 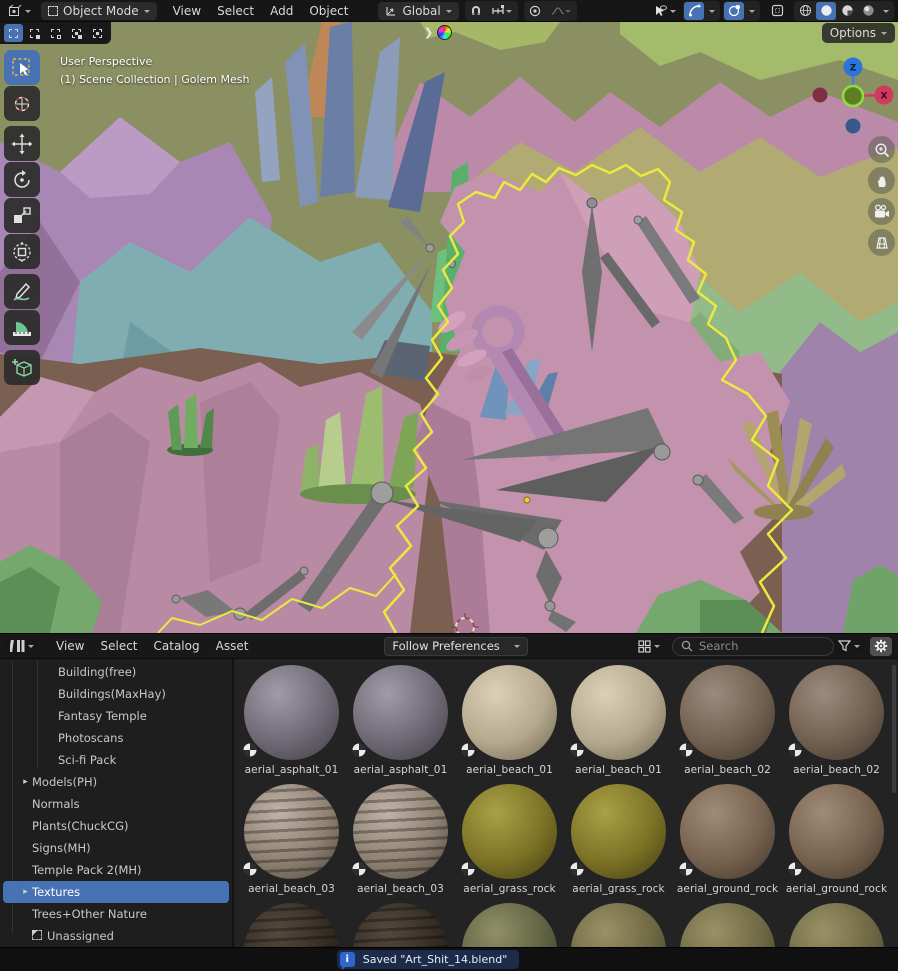 What do you see at coordinates (34, 33) in the screenshot?
I see `select-mode-extend-button` at bounding box center [34, 33].